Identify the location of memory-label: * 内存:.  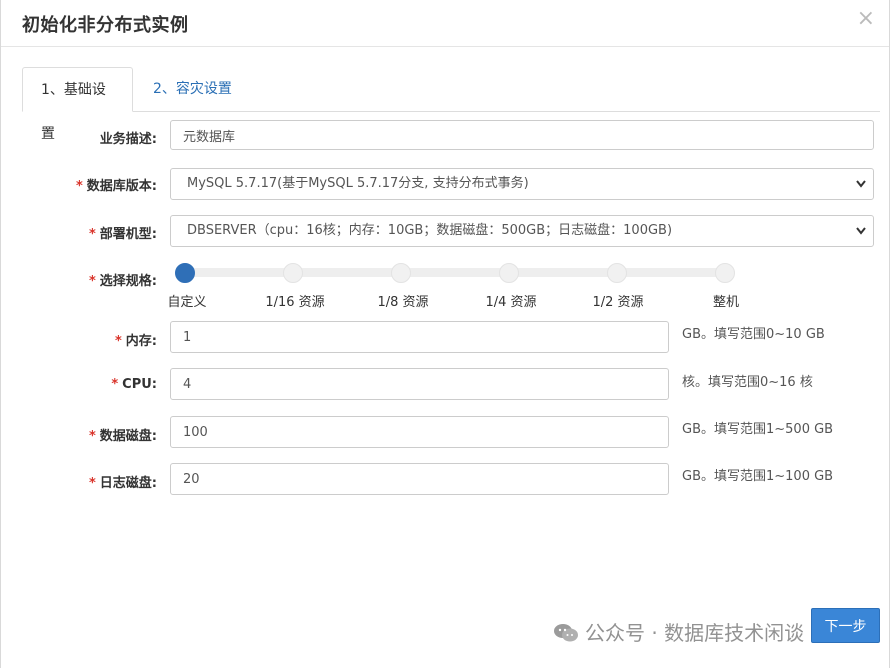
(135, 341).